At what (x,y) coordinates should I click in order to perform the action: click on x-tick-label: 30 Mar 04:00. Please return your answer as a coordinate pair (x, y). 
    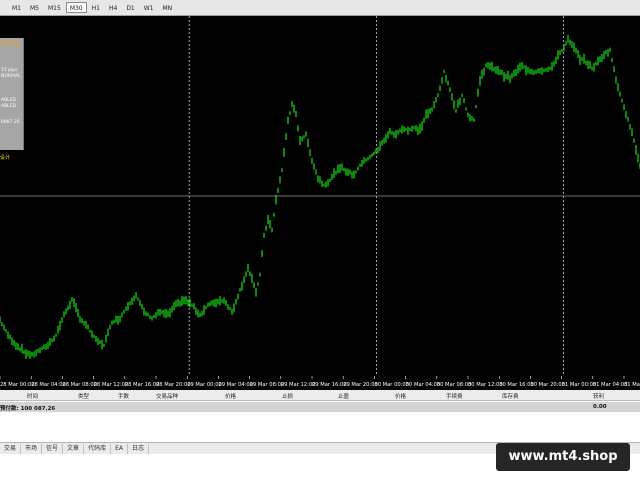
    Looking at the image, I should click on (423, 385).